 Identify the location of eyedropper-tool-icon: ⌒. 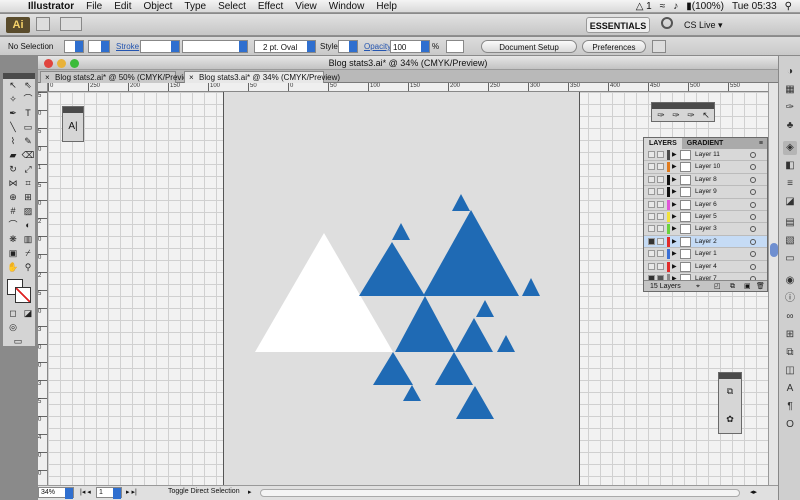
(13, 225).